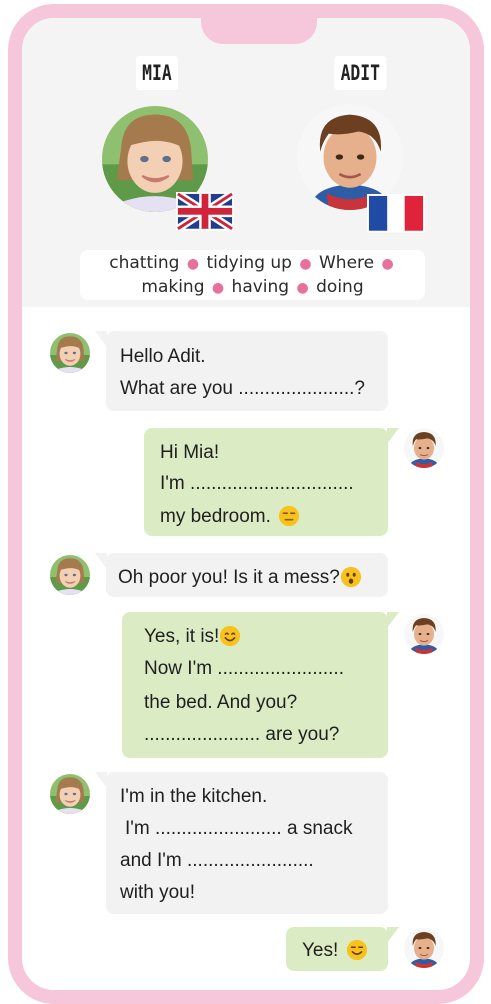  I want to click on message-line-with-emoji: my bedroom., so click(230, 516).